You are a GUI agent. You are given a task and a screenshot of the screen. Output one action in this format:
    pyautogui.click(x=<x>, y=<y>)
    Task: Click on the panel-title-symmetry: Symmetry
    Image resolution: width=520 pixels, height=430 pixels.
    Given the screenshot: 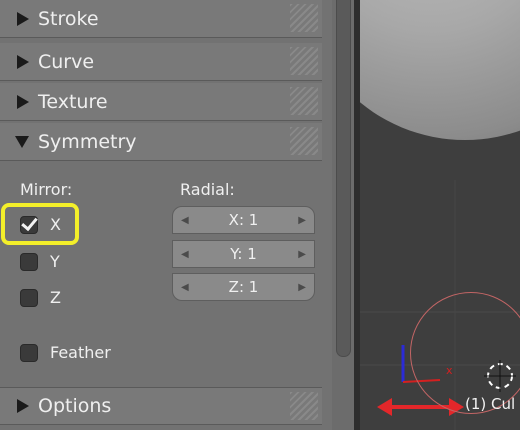 What is the action you would take?
    pyautogui.click(x=87, y=141)
    